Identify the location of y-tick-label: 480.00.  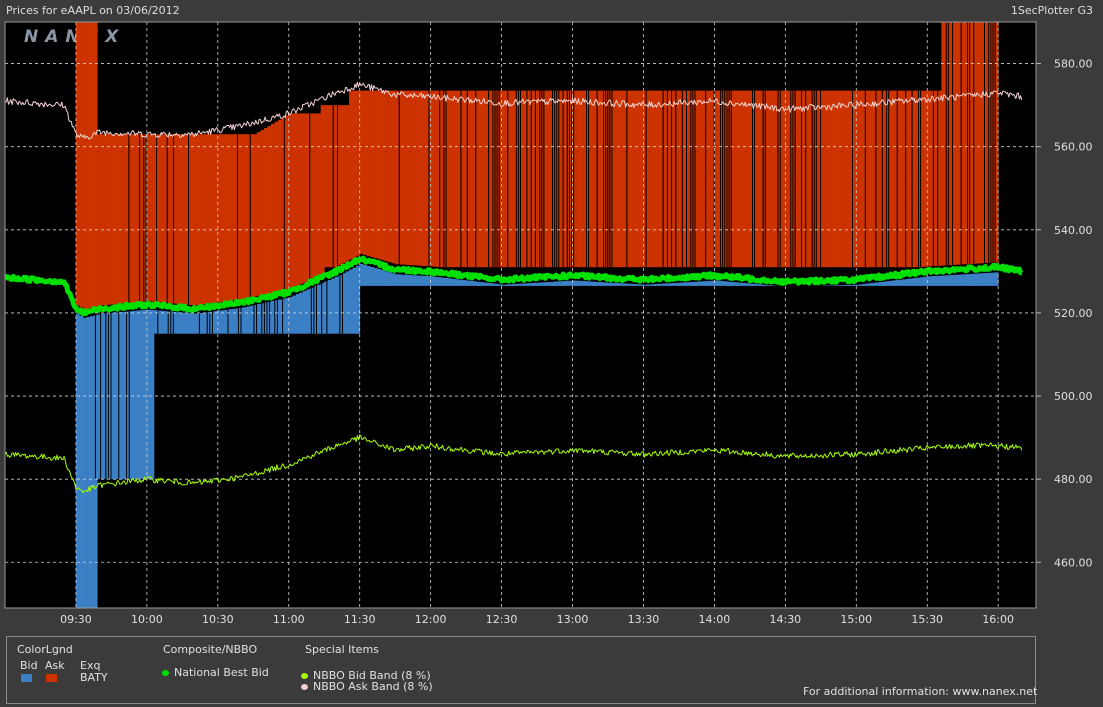
(1073, 479).